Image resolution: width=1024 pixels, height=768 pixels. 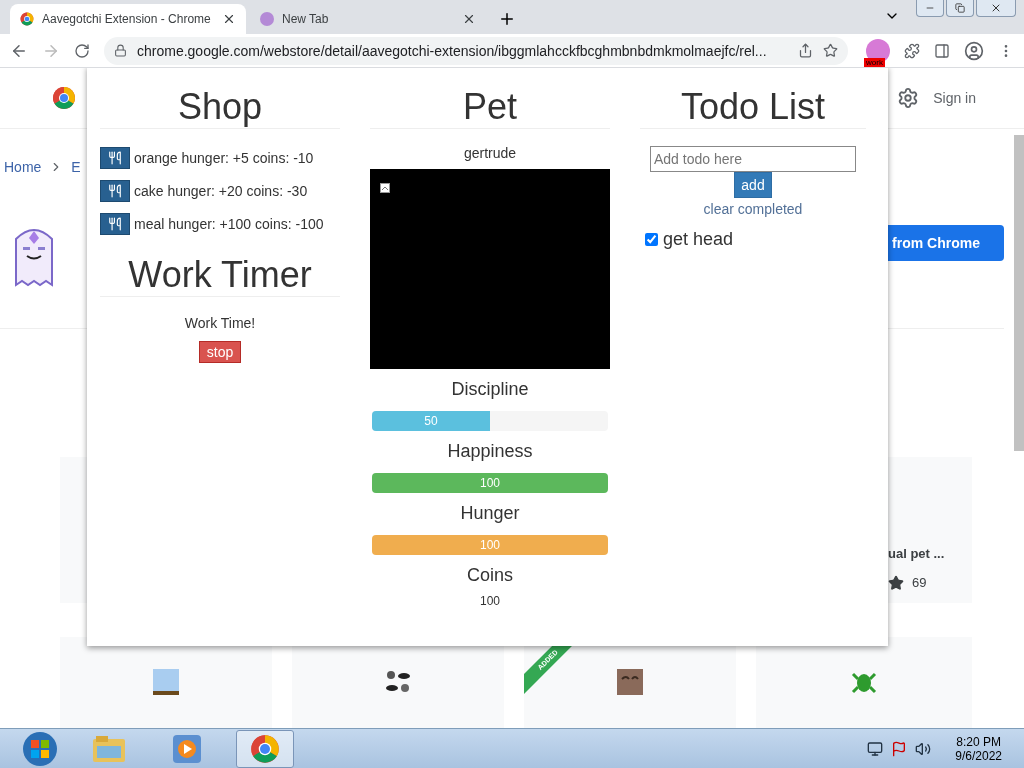 What do you see at coordinates (923, 748) in the screenshot?
I see `volume-icon` at bounding box center [923, 748].